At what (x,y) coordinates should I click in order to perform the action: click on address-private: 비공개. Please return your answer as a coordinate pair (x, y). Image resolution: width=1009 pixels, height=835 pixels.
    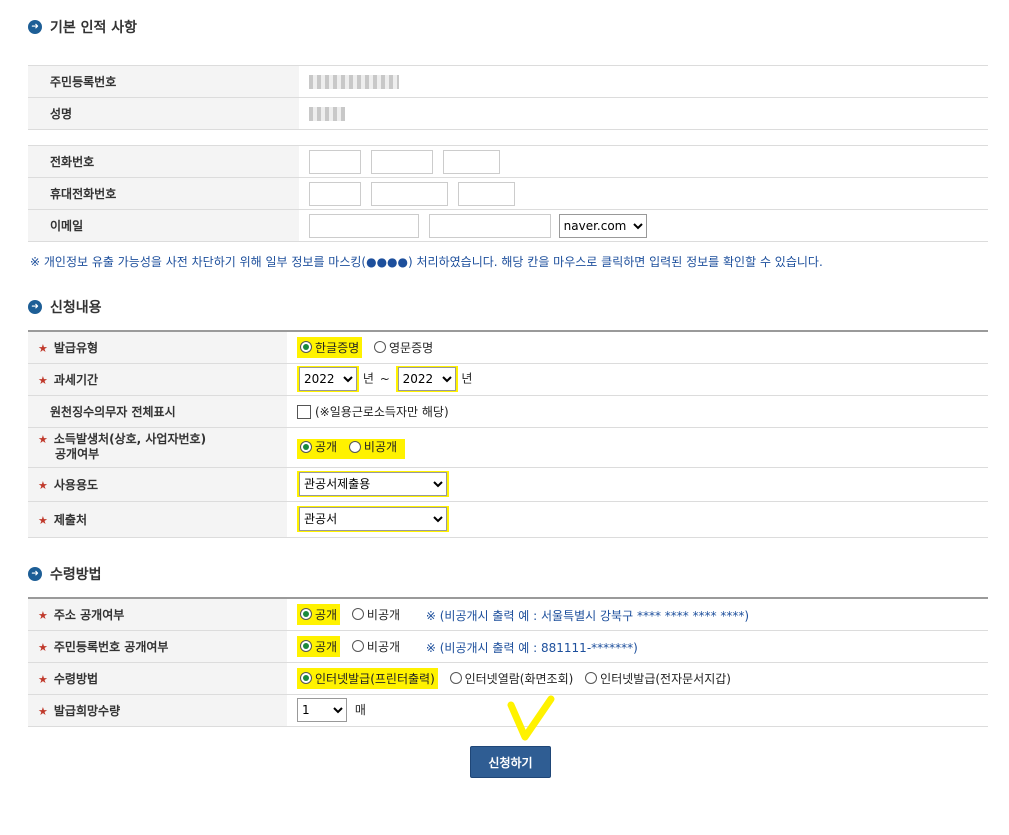
    Looking at the image, I should click on (375, 614).